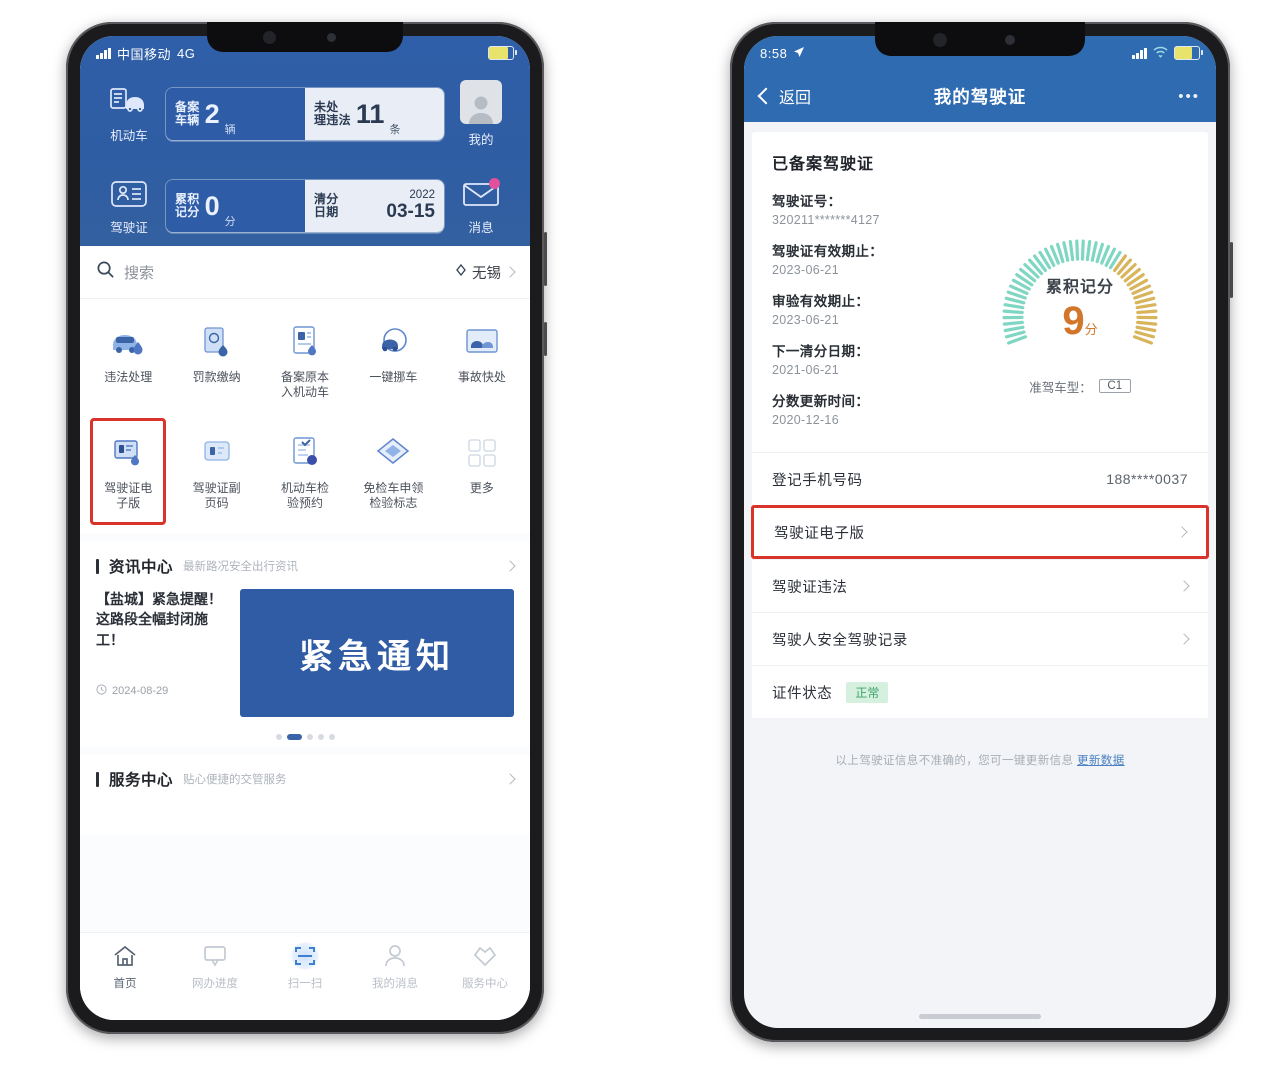 The width and height of the screenshot is (1280, 1066). I want to click on back-button: 返回, so click(784, 96).